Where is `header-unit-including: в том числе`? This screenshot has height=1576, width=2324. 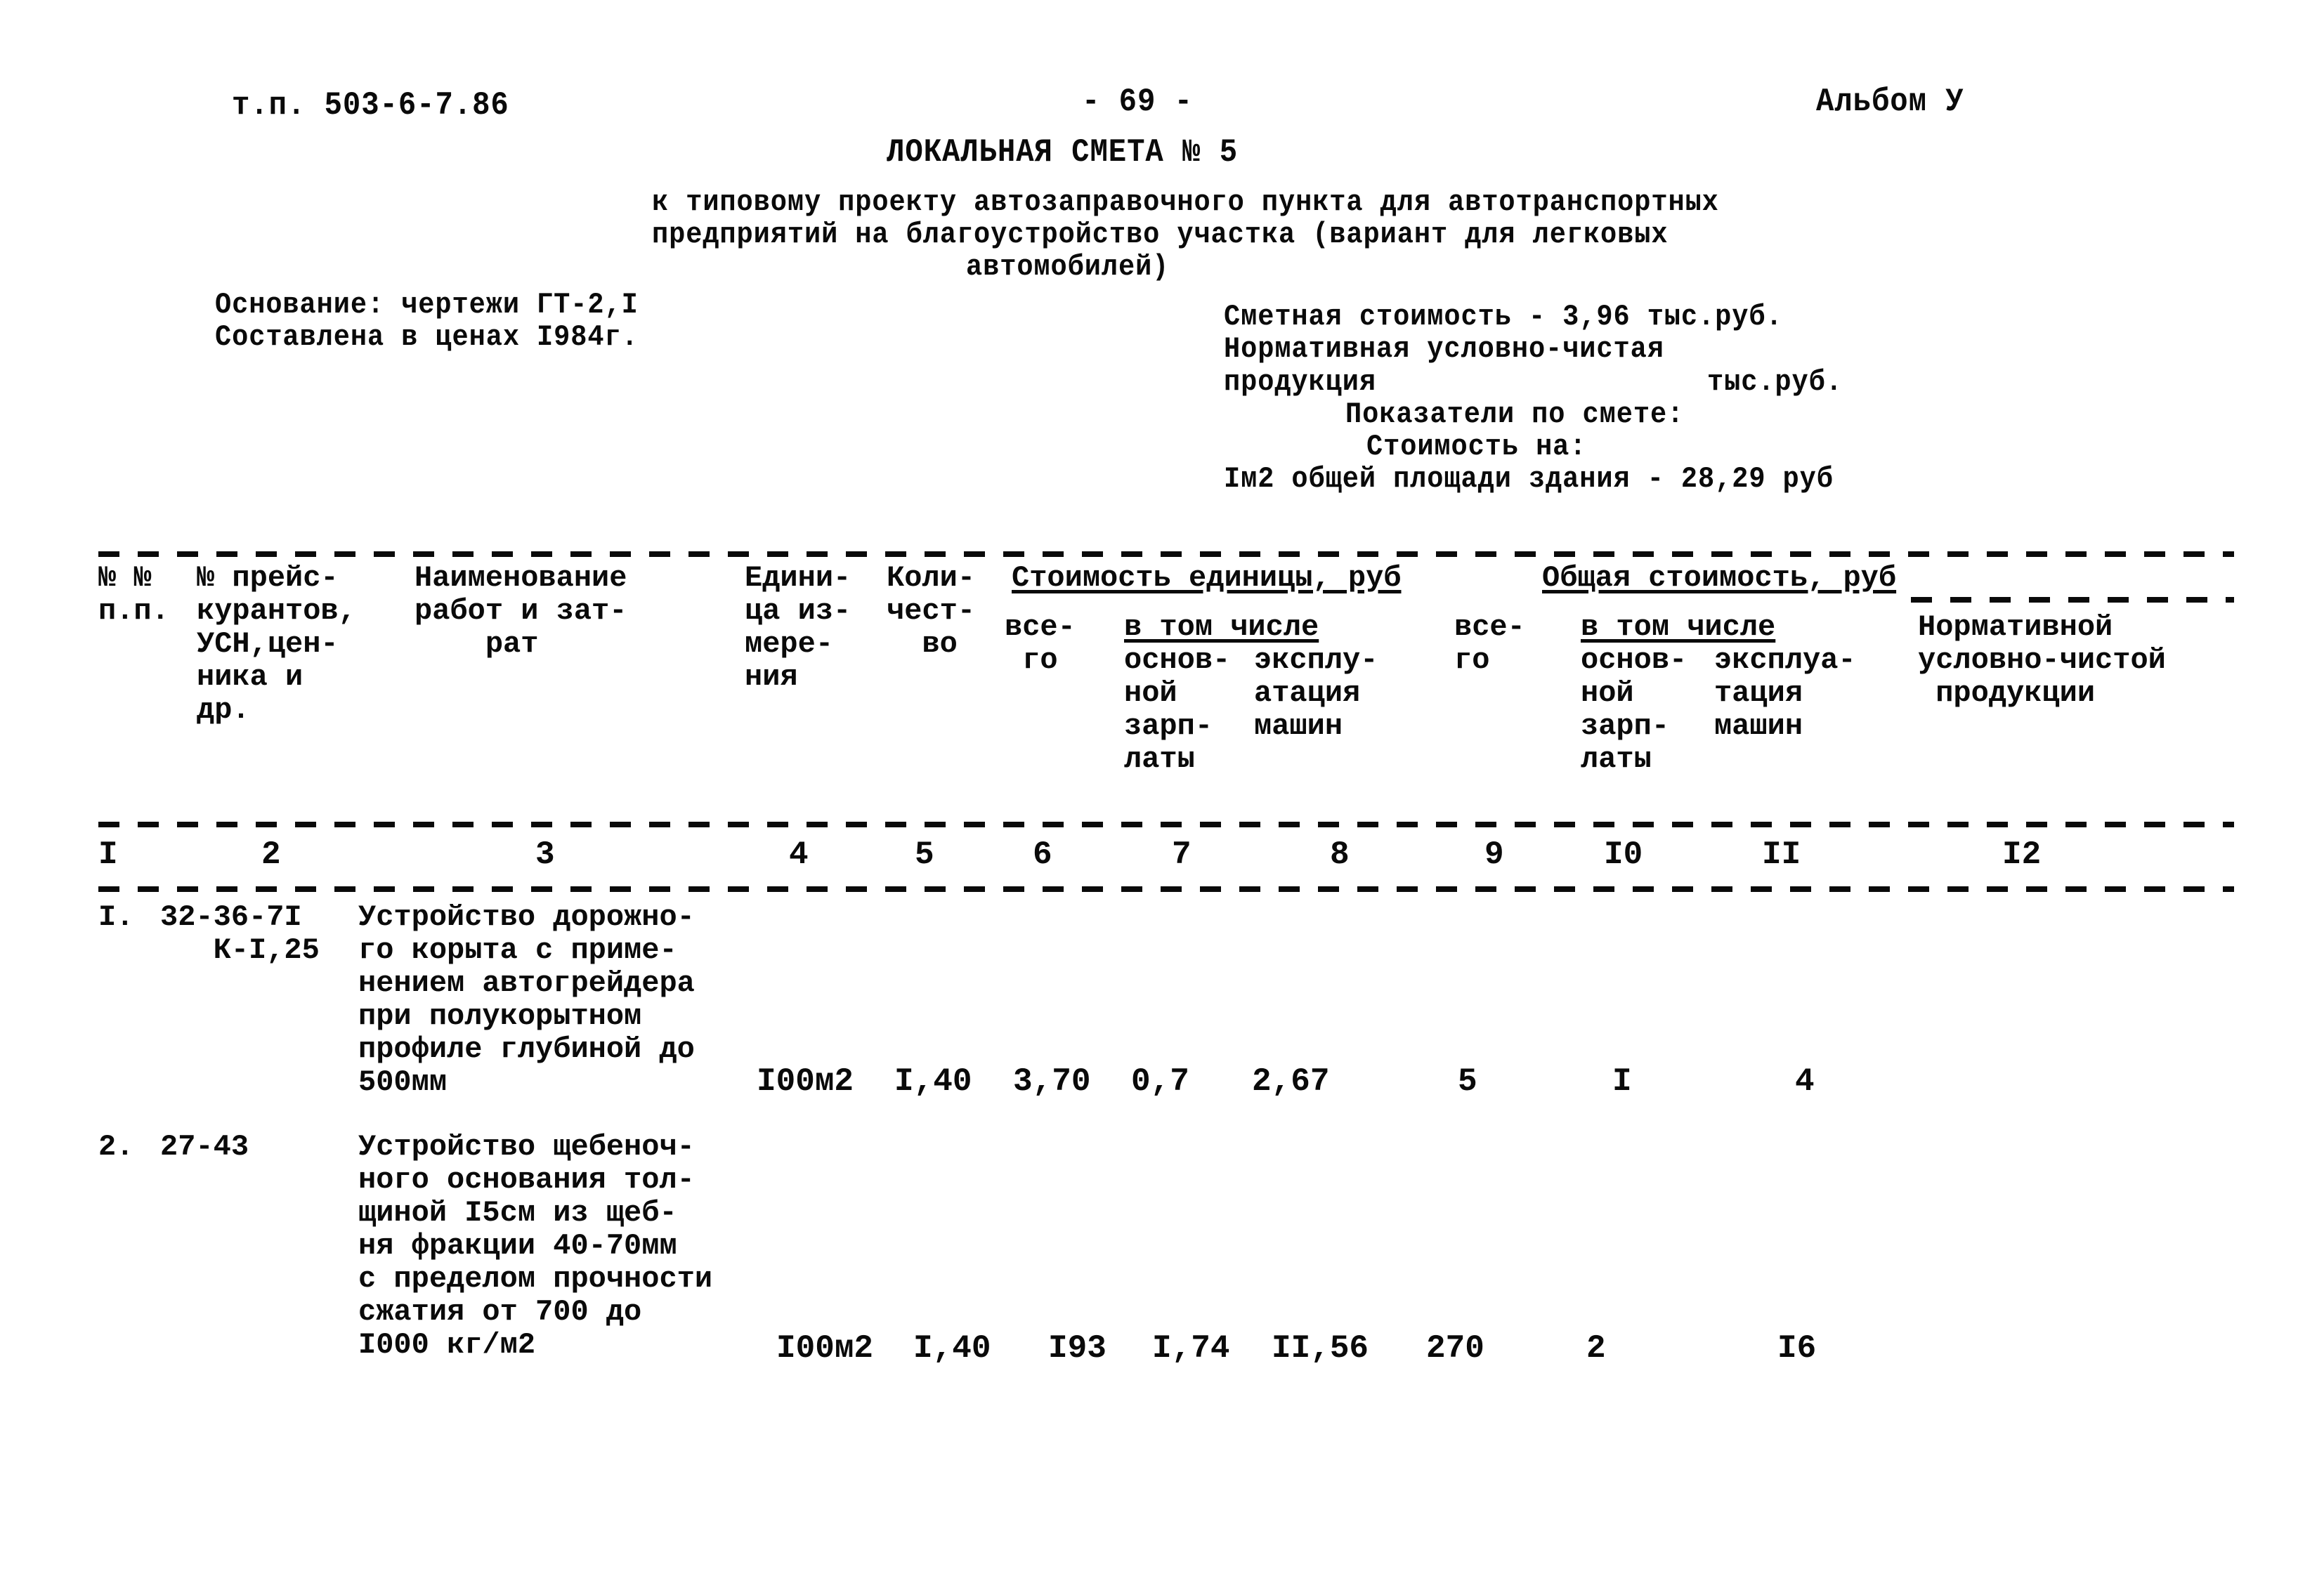 header-unit-including: в том числе is located at coordinates (1221, 627).